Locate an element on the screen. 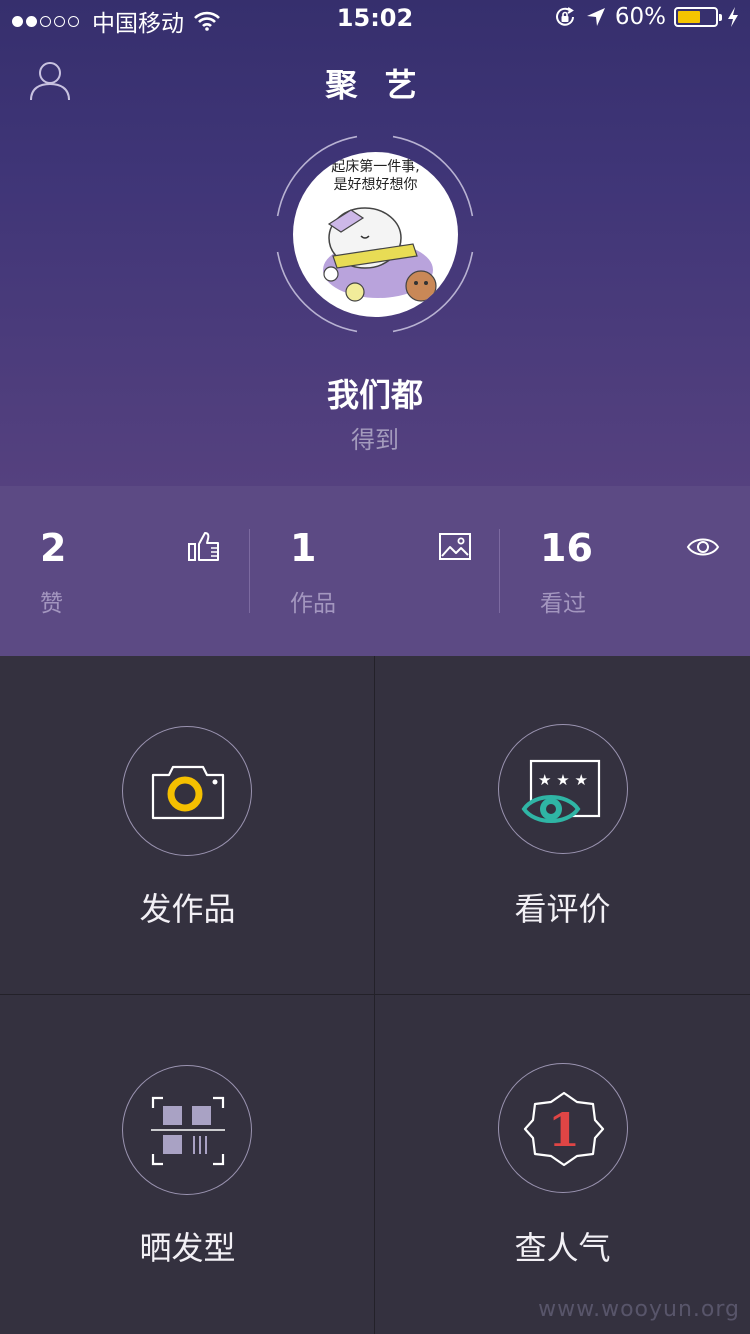 The height and width of the screenshot is (1334, 750). profile-name: 我们都 is located at coordinates (374, 395).